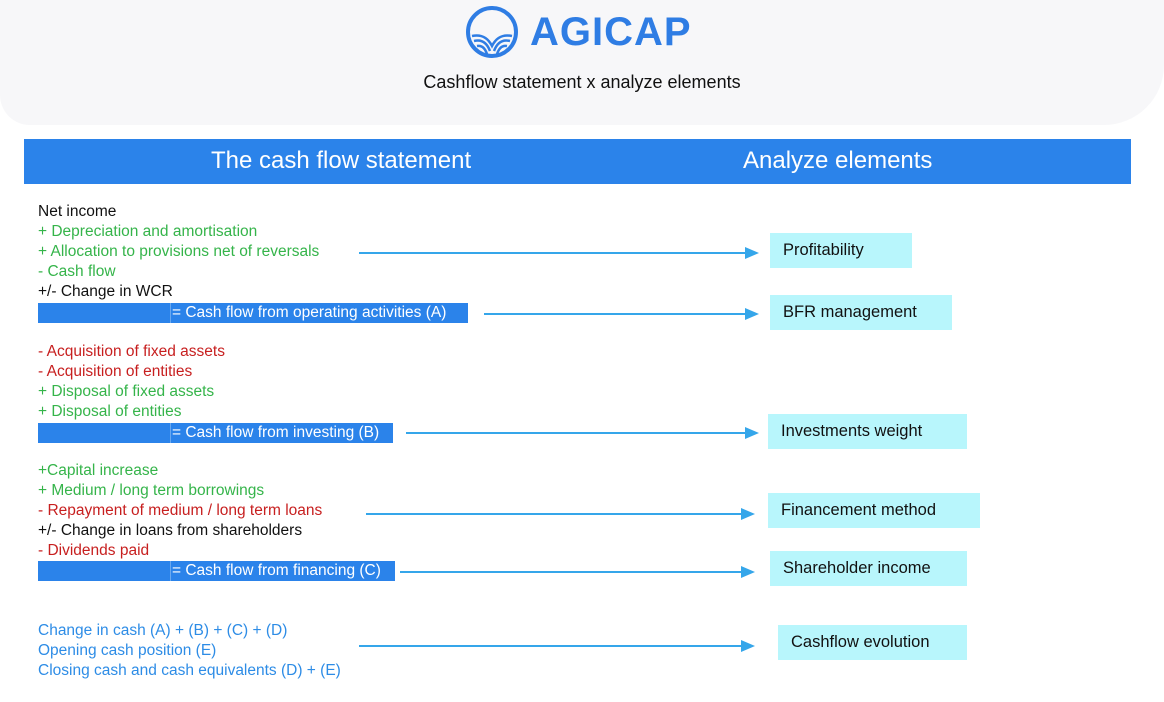 The image size is (1164, 702). I want to click on statement-line: - Dividends paid, so click(94, 550).